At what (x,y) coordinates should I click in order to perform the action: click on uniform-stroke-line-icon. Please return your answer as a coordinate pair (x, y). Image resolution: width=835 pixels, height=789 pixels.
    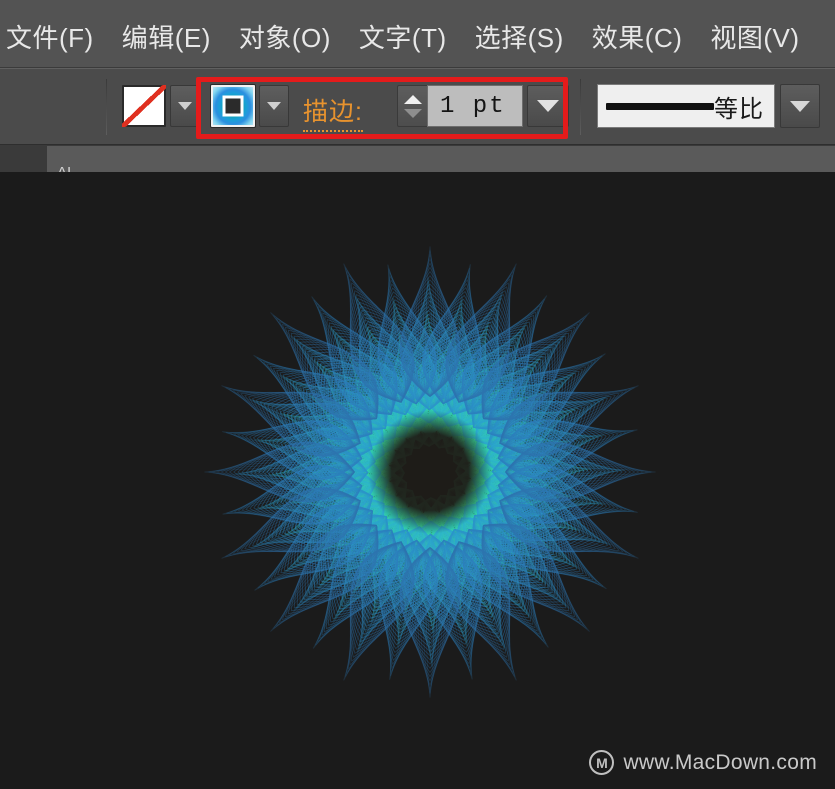
    Looking at the image, I should click on (660, 106).